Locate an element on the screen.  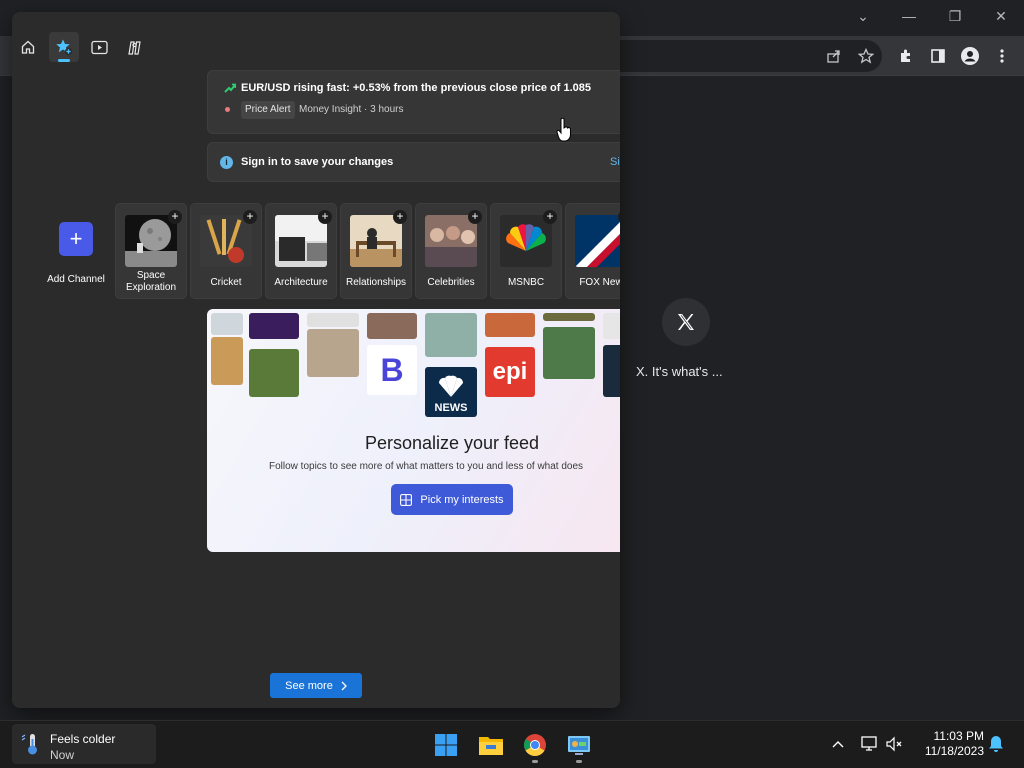
channel-label: Relationships is located at coordinates (376, 282).